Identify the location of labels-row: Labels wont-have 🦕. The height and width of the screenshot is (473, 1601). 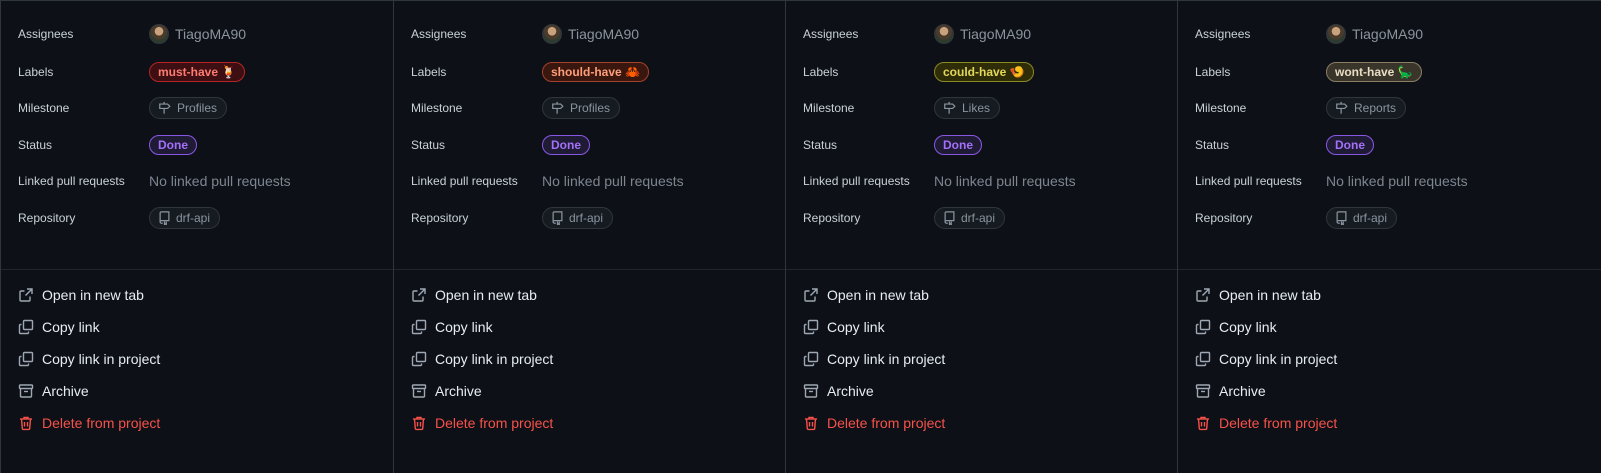
(1398, 72).